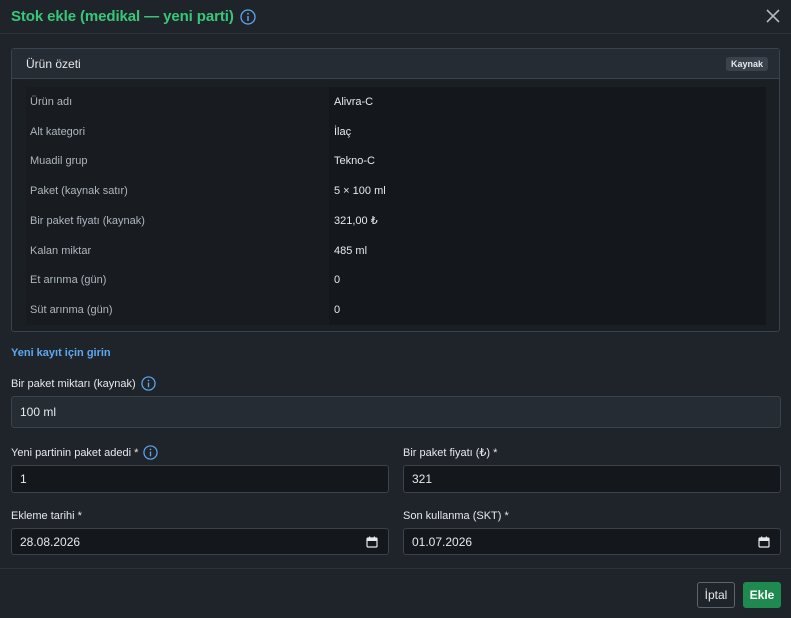 This screenshot has width=791, height=618. What do you see at coordinates (122, 16) in the screenshot?
I see `dialog-title: Stok ekle (medikal — yeni parti)` at bounding box center [122, 16].